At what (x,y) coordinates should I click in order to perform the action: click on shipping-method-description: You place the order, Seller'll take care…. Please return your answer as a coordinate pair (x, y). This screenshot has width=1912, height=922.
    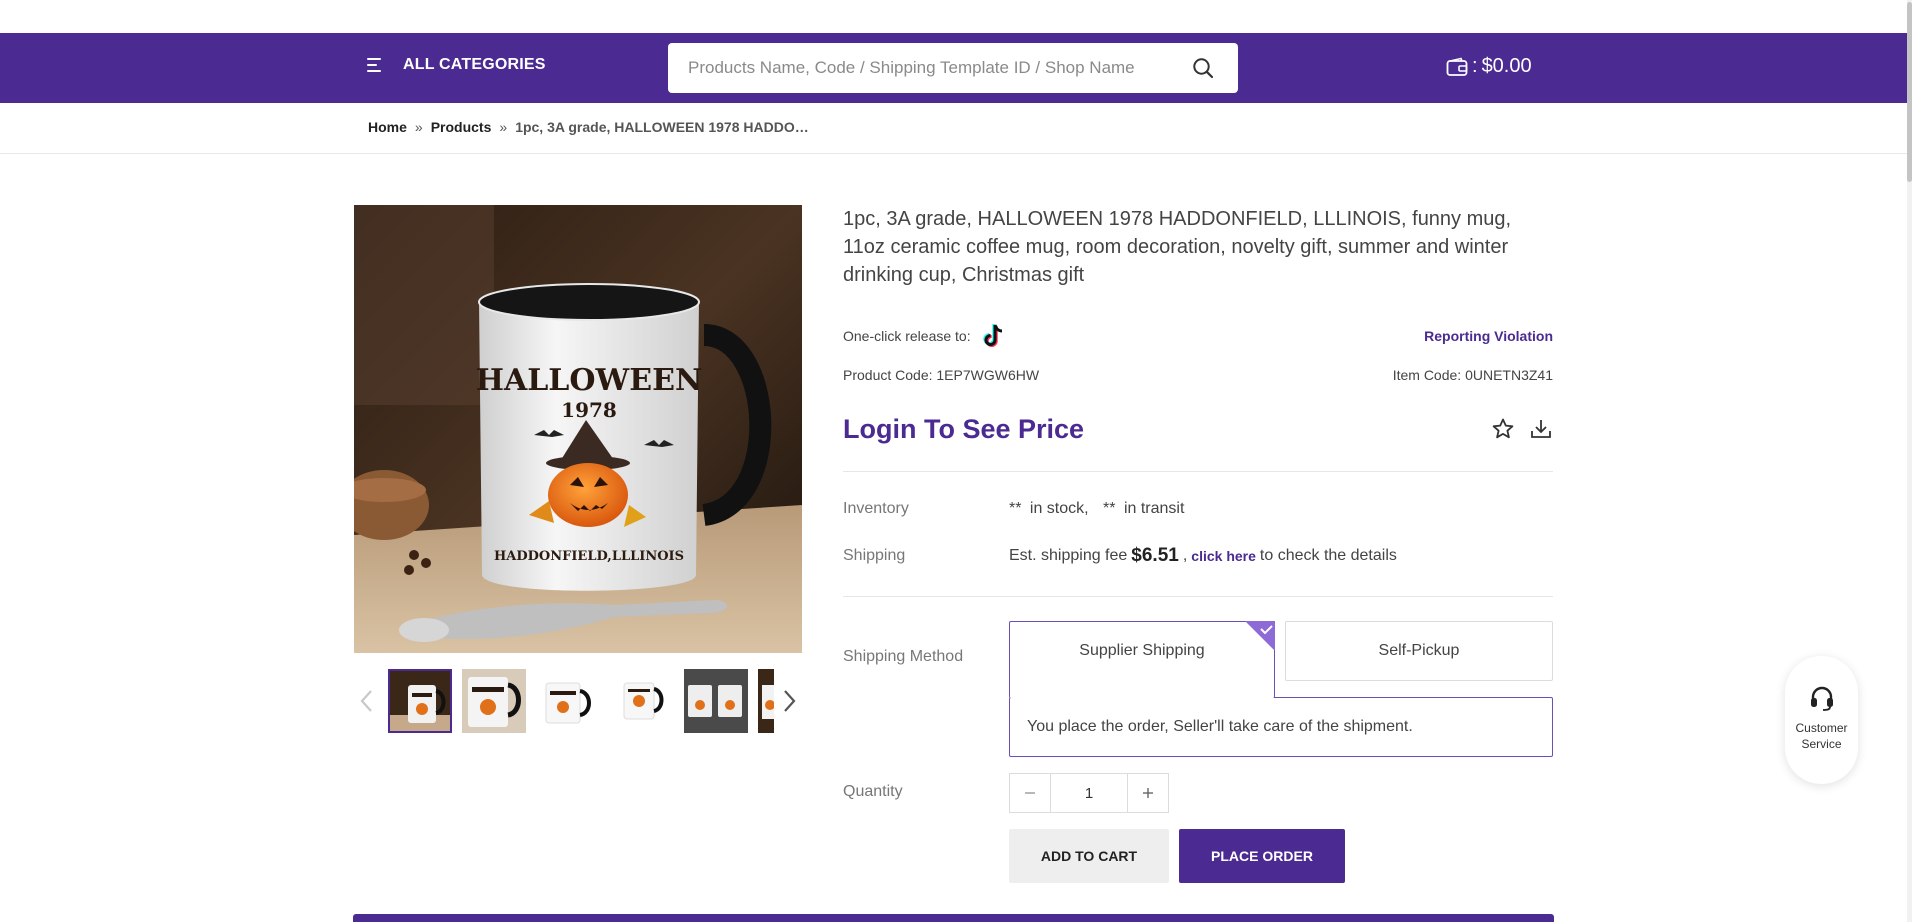
    Looking at the image, I should click on (1281, 727).